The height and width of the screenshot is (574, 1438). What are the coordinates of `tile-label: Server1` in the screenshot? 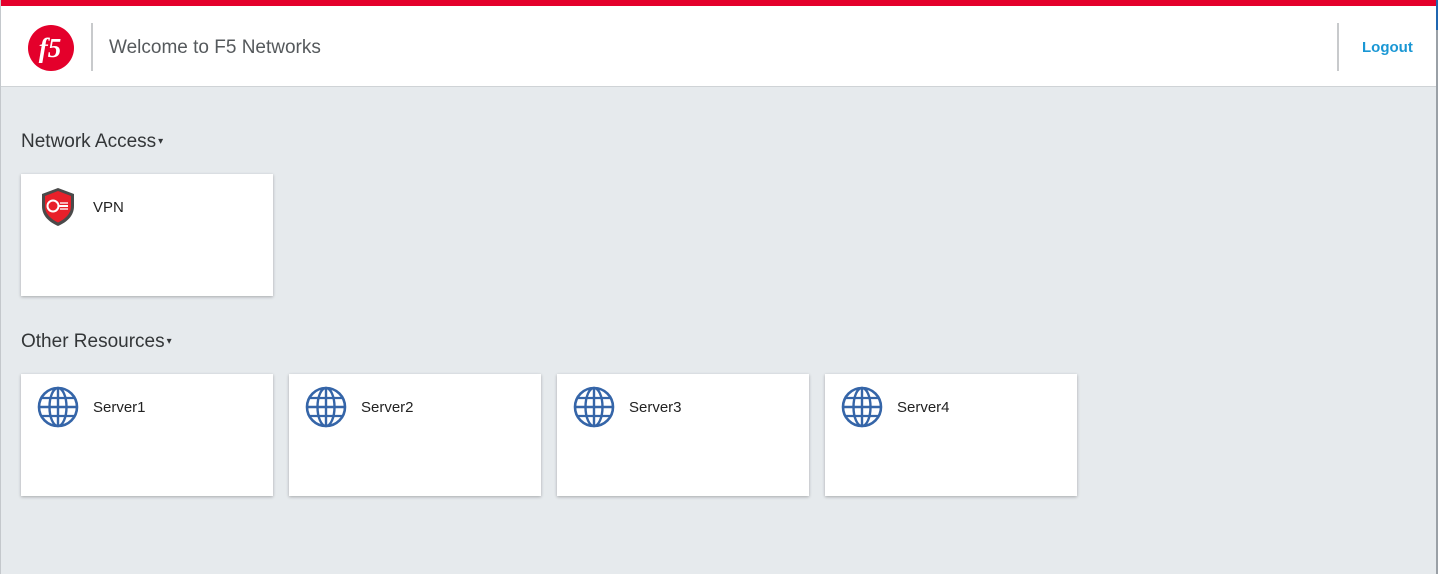 It's located at (119, 407).